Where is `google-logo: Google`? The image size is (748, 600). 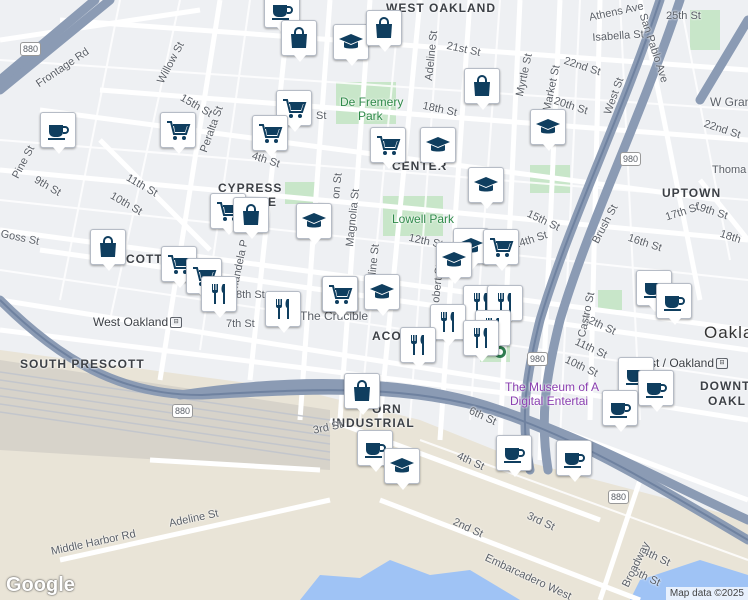 google-logo: Google is located at coordinates (40, 585).